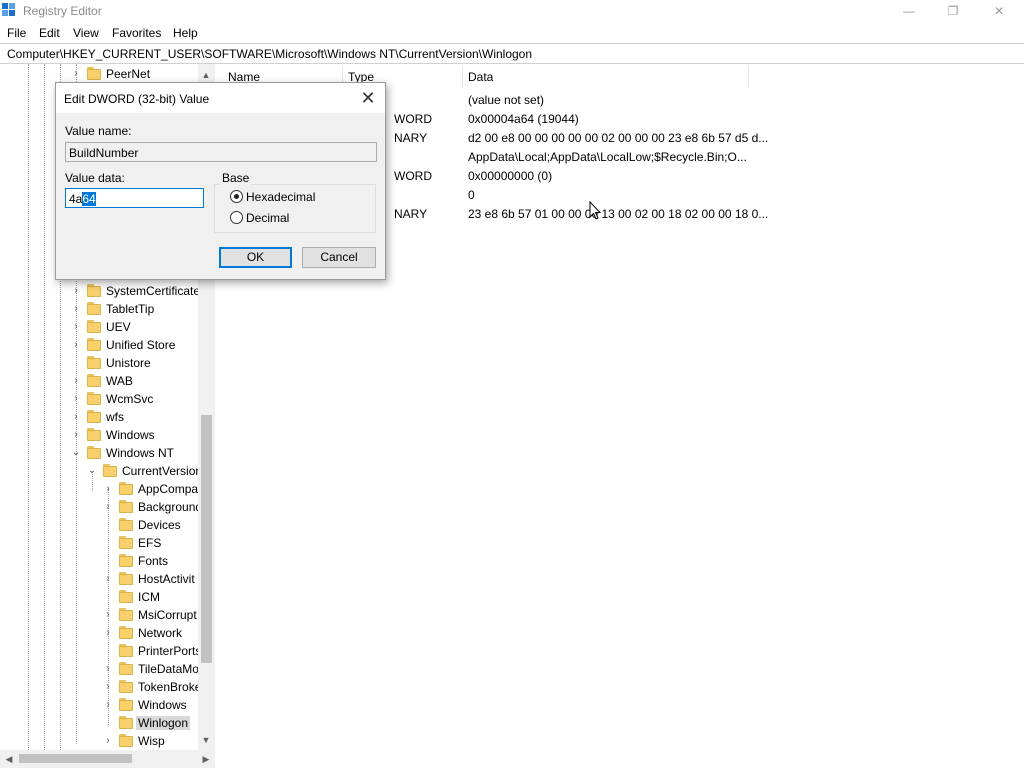  I want to click on decimal-radio, so click(236, 217).